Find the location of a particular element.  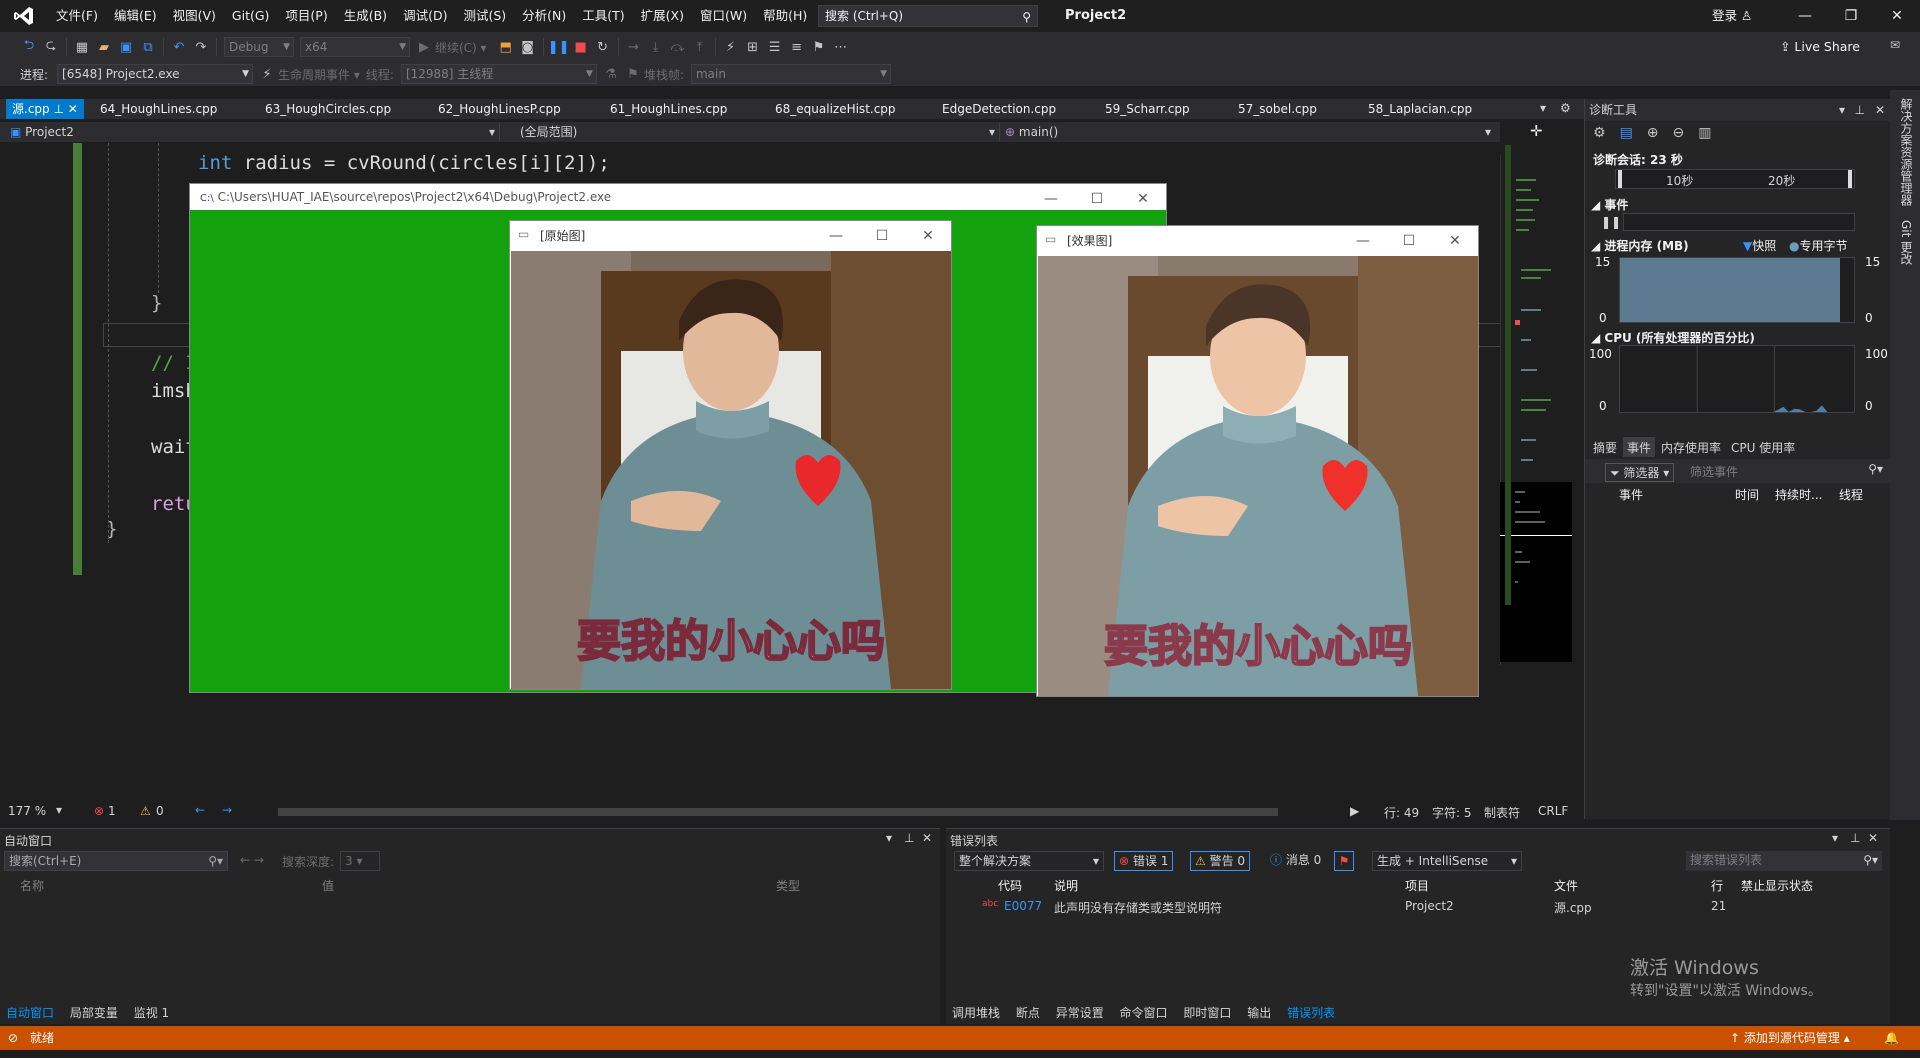

close-tab-icon: ✕ is located at coordinates (73, 109).